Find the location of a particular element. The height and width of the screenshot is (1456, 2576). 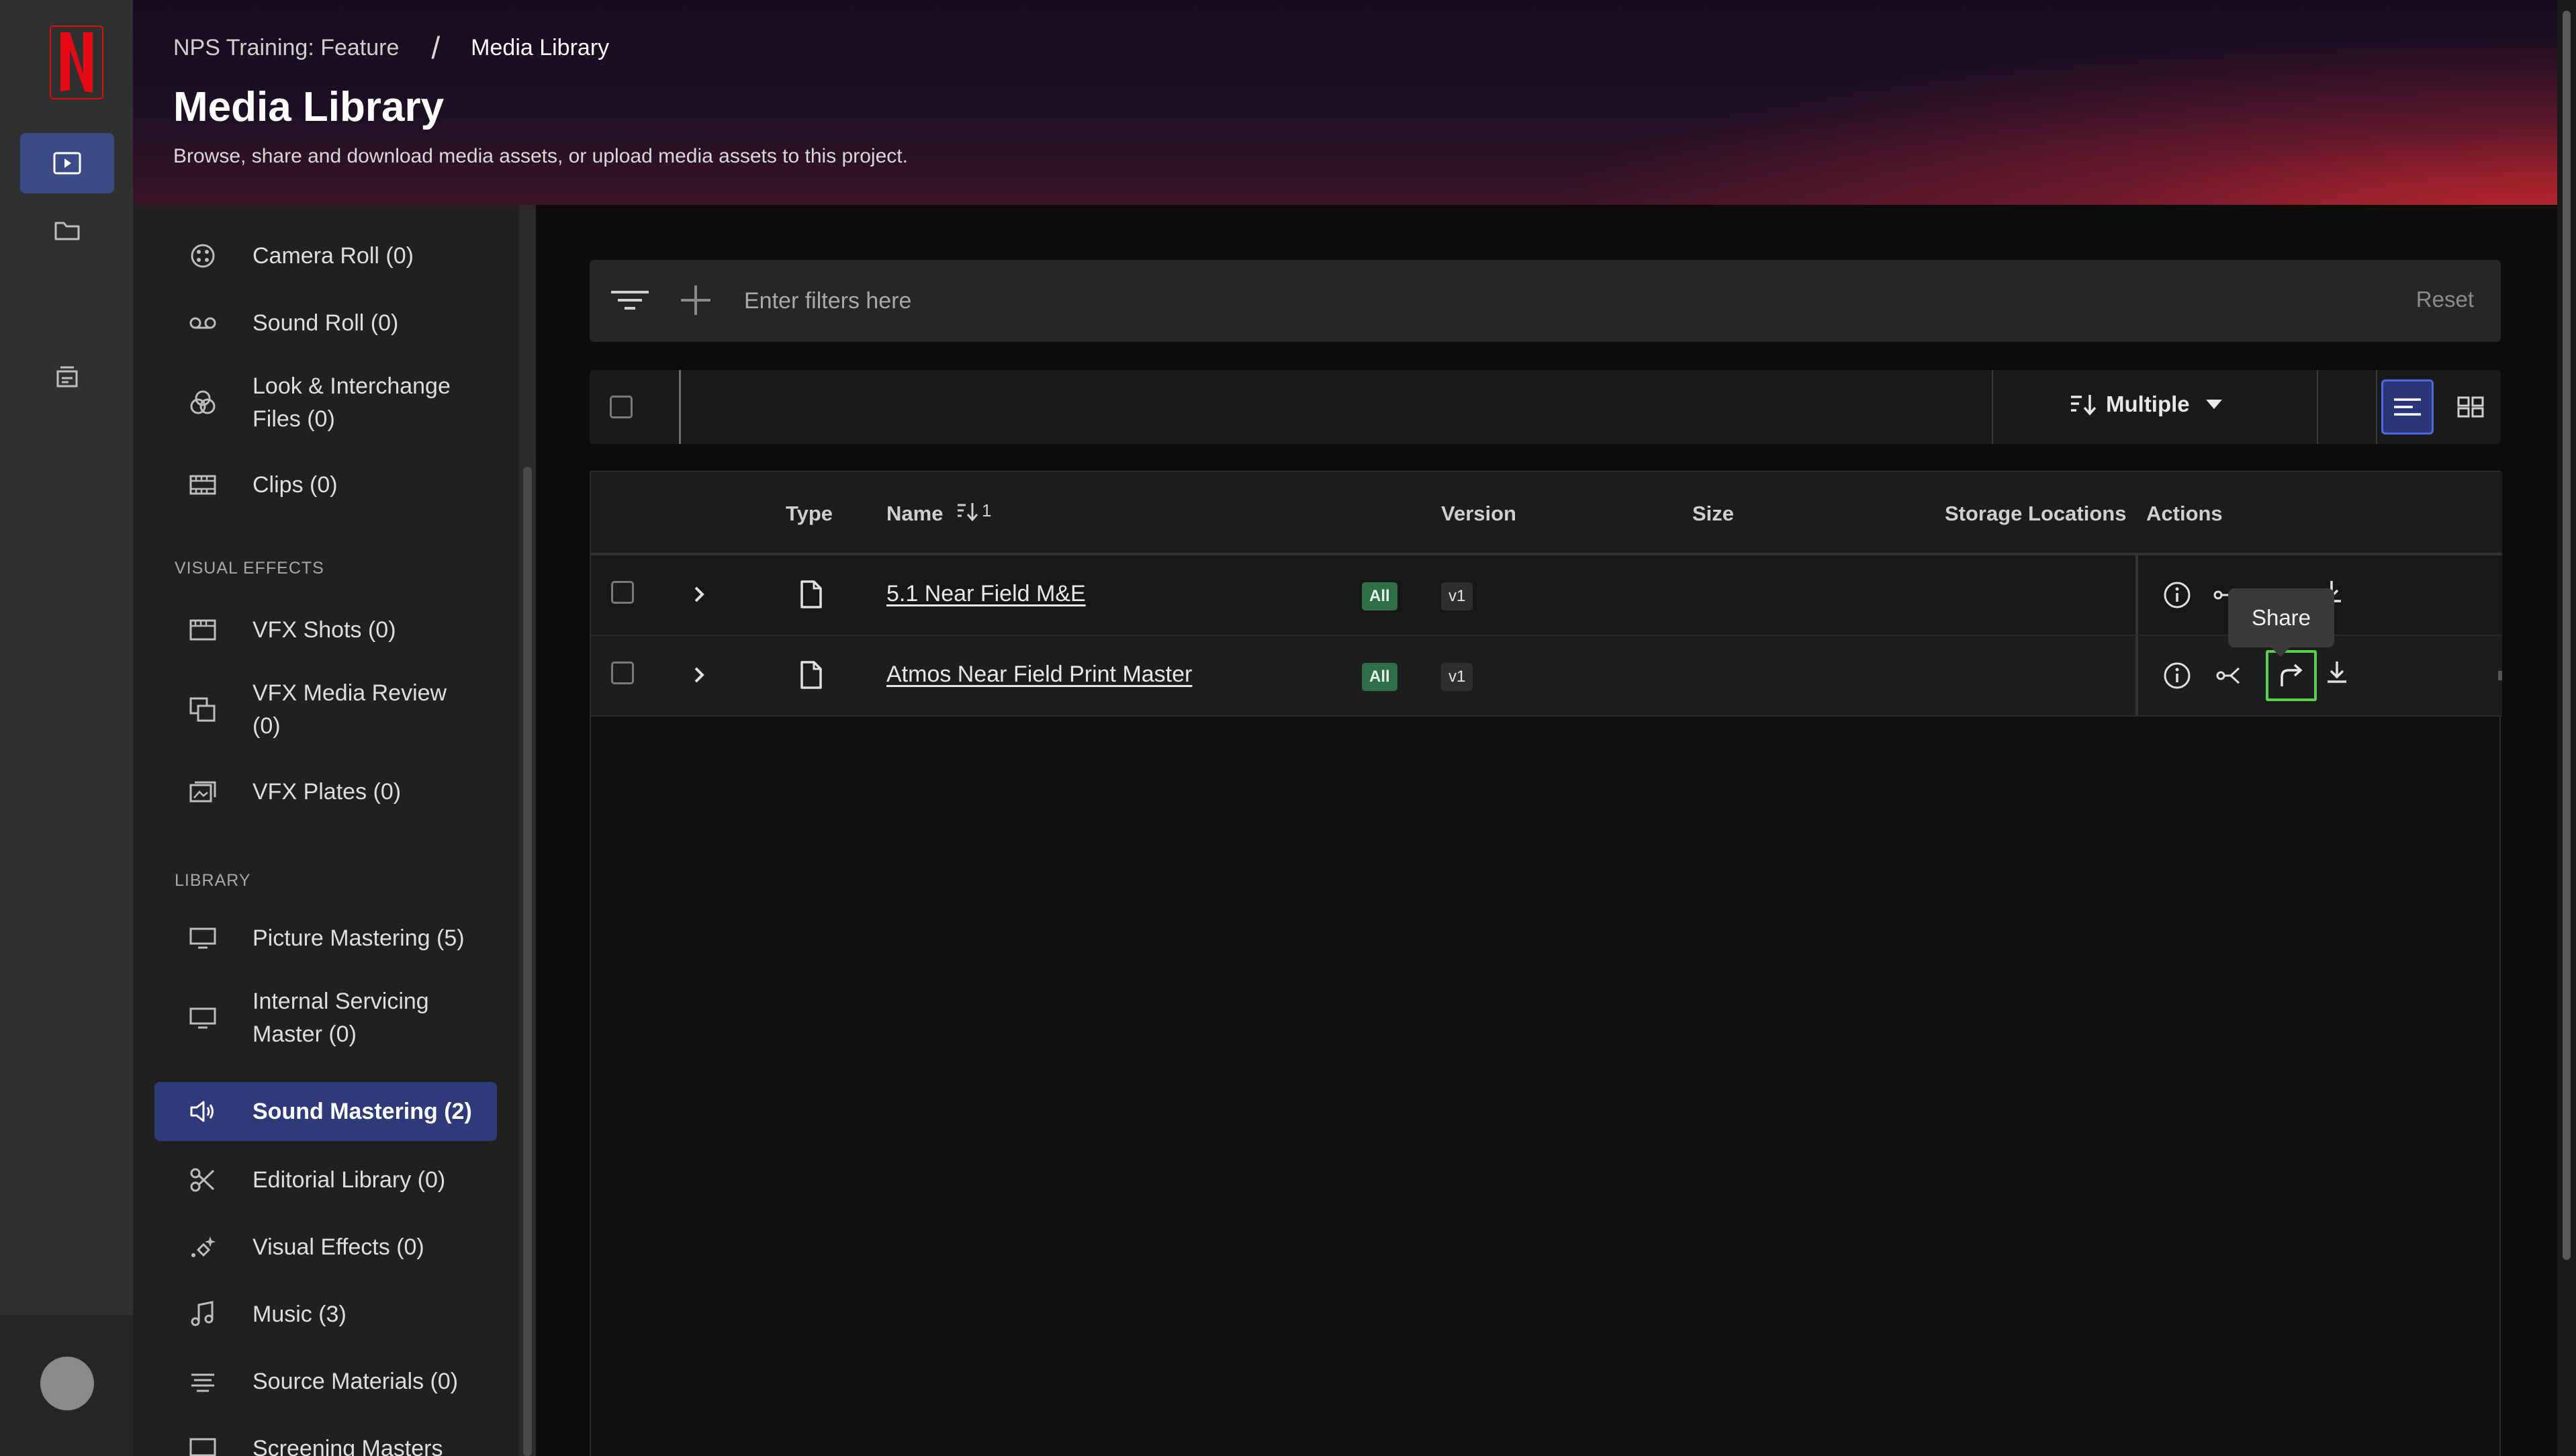

download-button is located at coordinates (2336, 672).